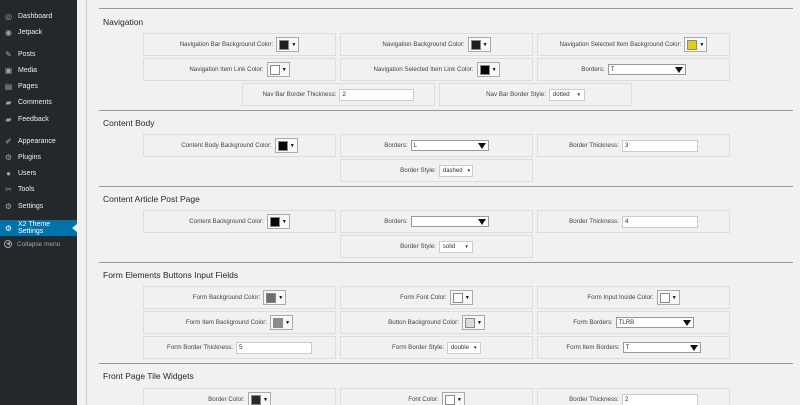 Image resolution: width=800 pixels, height=405 pixels. Describe the element at coordinates (288, 44) in the screenshot. I see `nav-bar-bg-color-picker: ▼` at that location.